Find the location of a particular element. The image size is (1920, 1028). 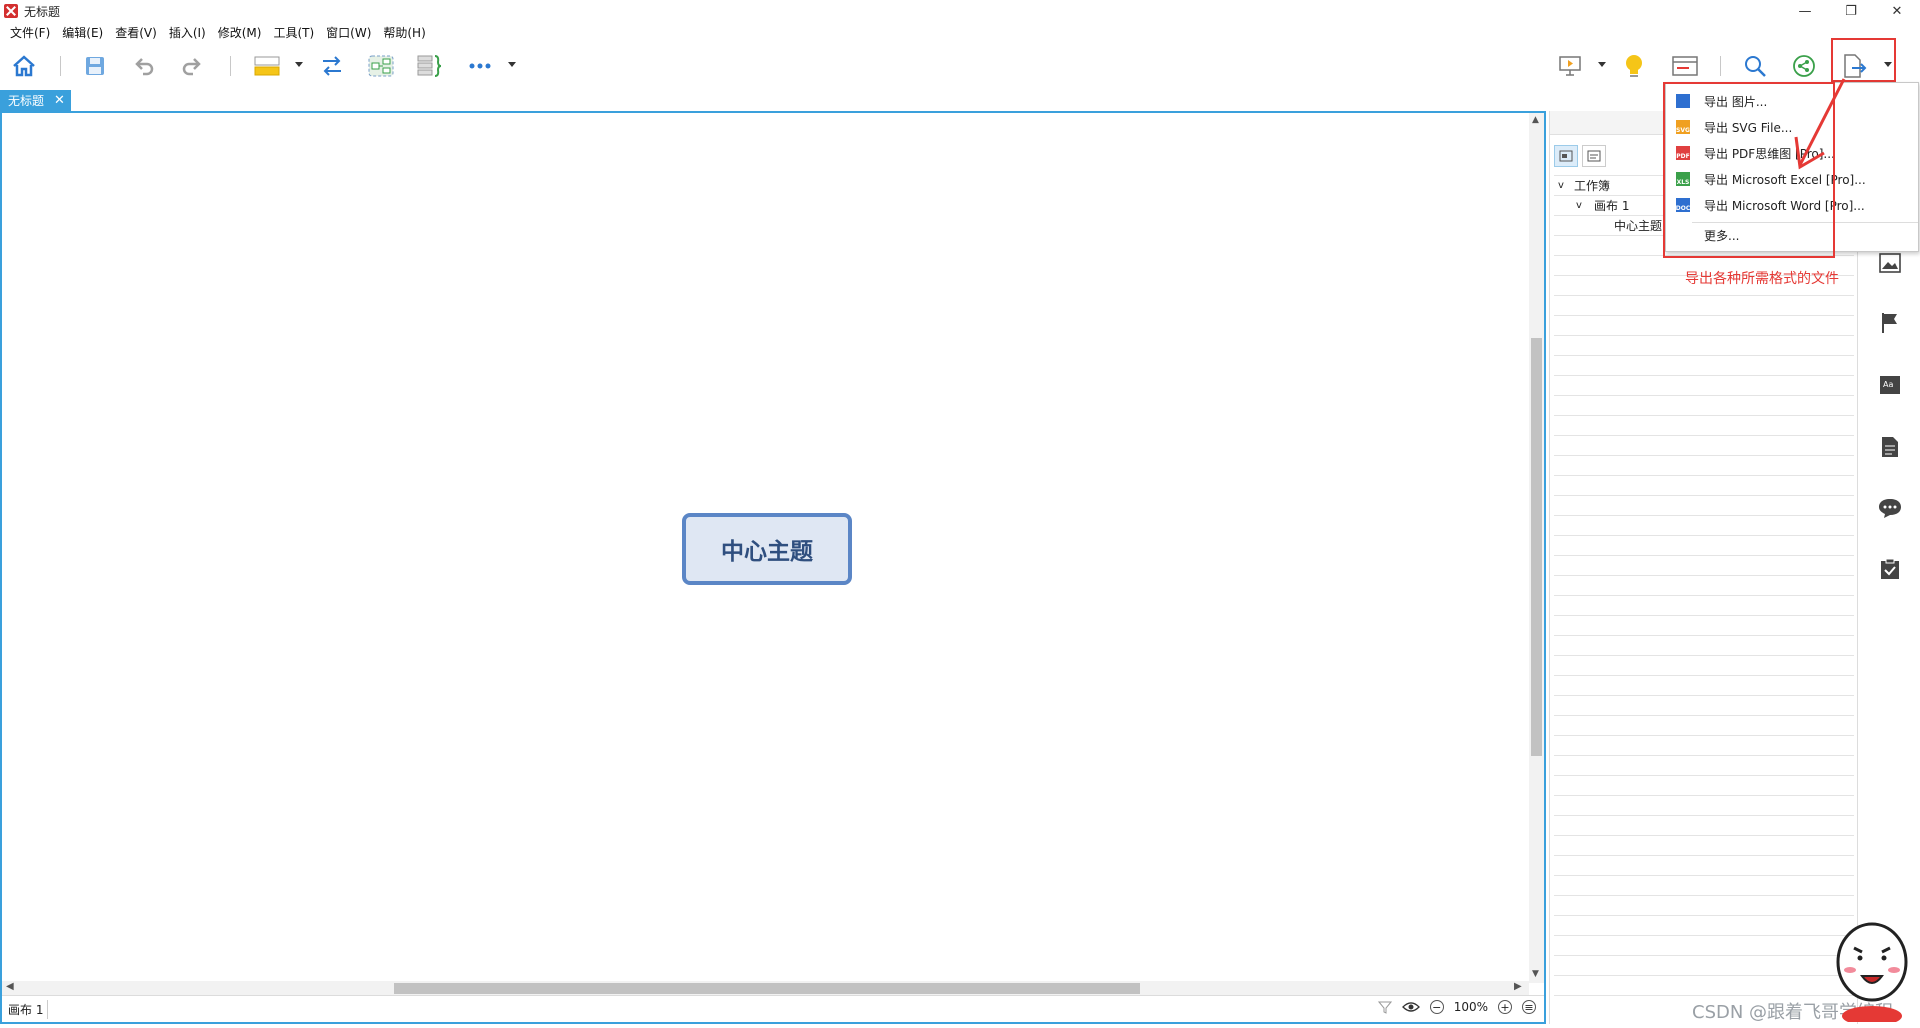

menu-modify: 修改(M) is located at coordinates (240, 32).